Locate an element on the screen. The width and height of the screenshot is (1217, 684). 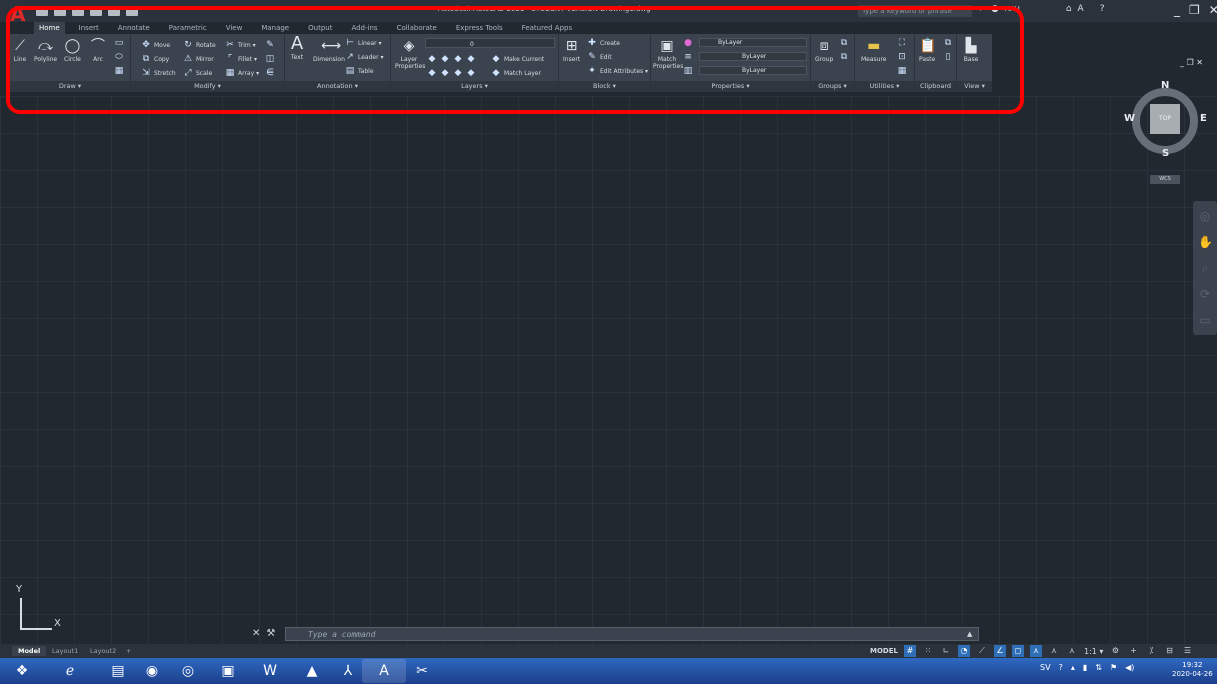
help-tray-icon: ? is located at coordinates (1061, 667).